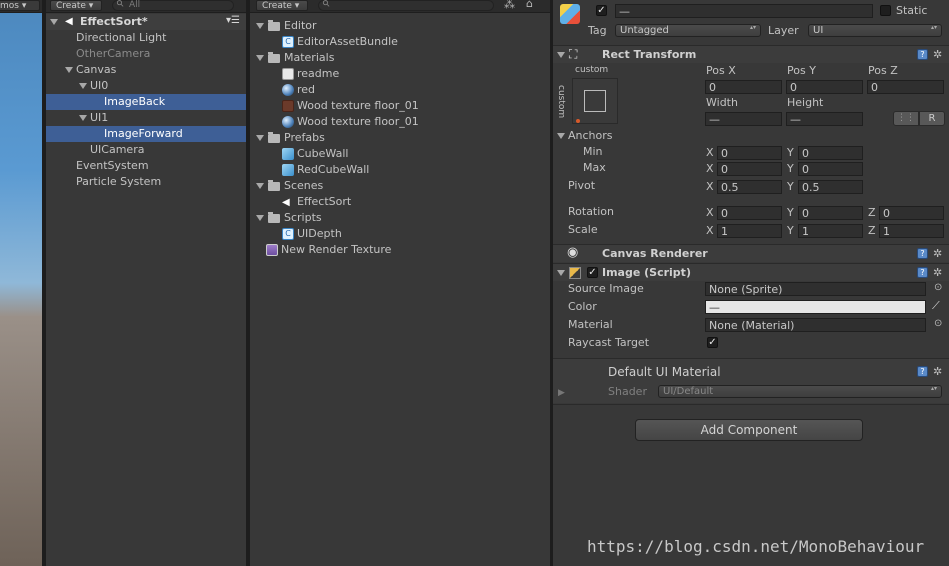 This screenshot has height=566, width=949. Describe the element at coordinates (146, 86) in the screenshot. I see `hierarchy-item: UI0` at that location.